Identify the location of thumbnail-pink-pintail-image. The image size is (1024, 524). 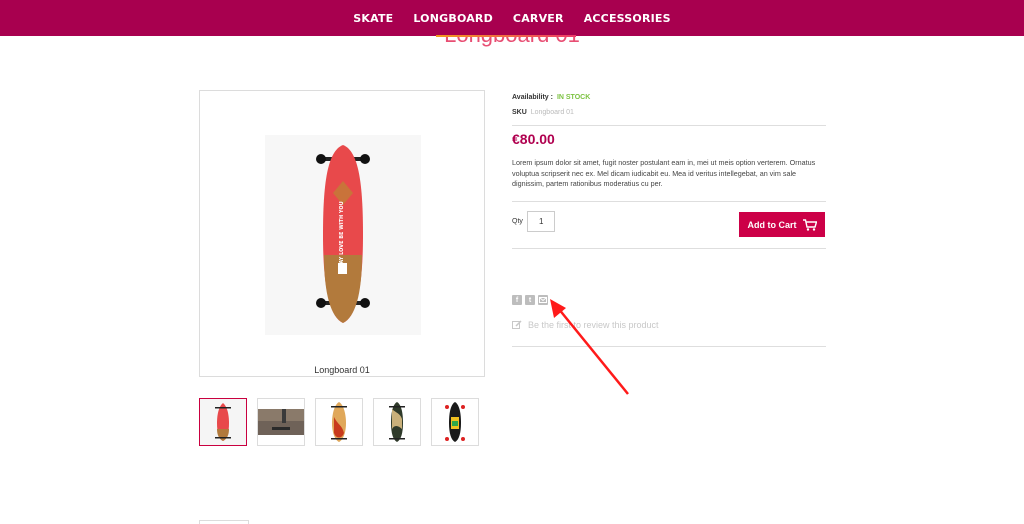
(223, 422).